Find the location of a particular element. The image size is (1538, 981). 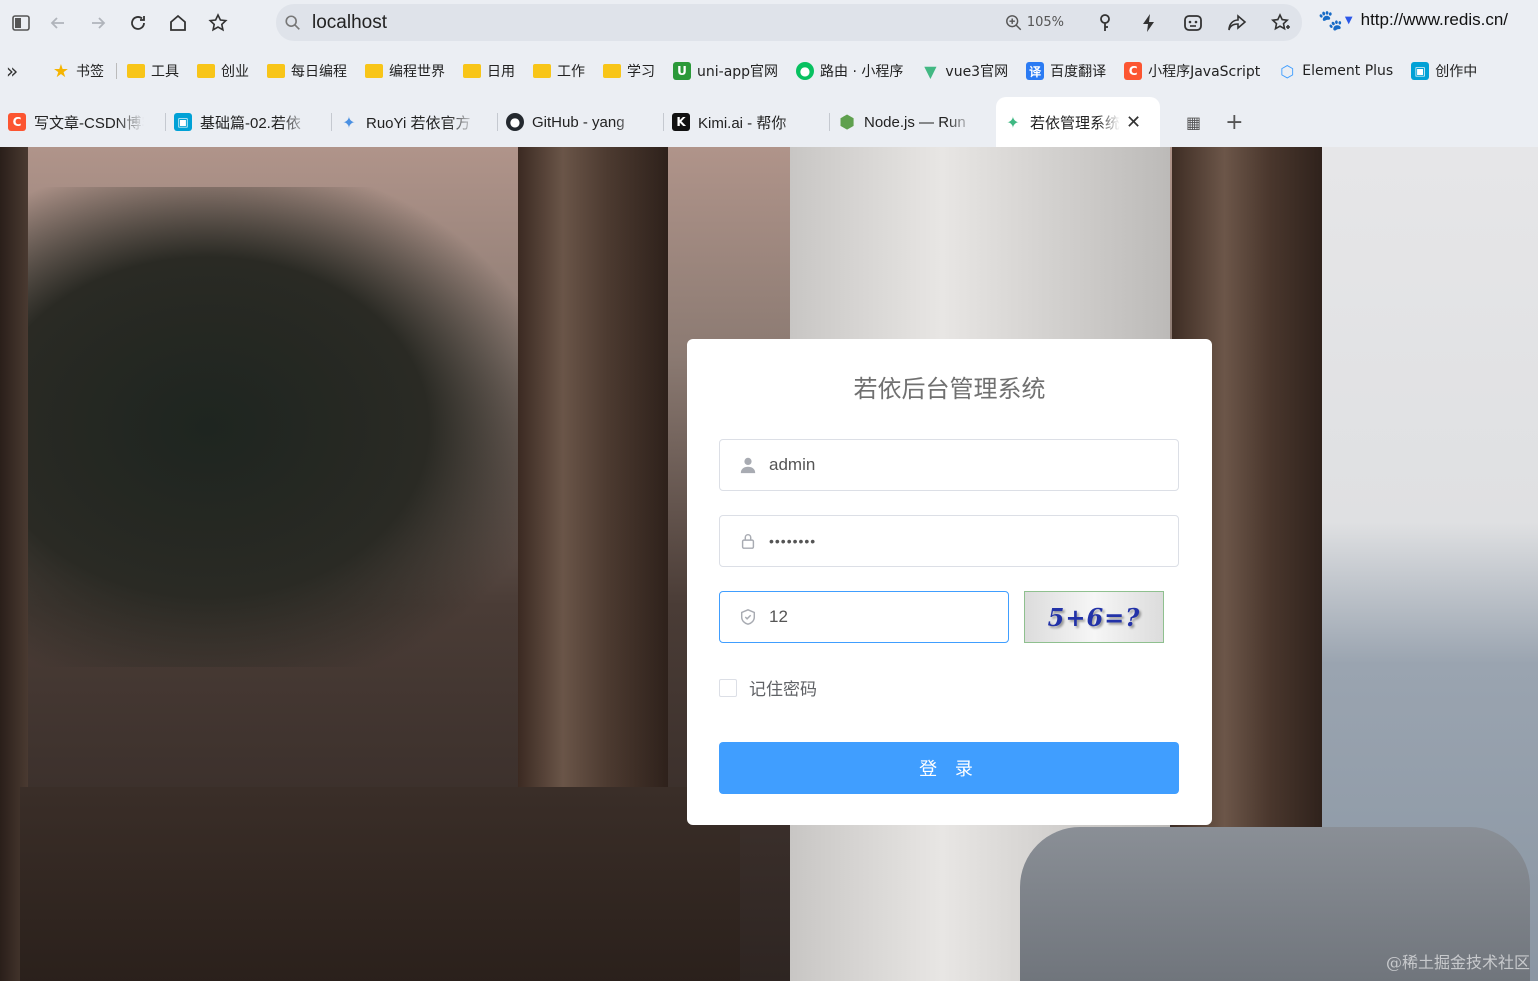

bookmark-folder: 每日编程 is located at coordinates (307, 71).